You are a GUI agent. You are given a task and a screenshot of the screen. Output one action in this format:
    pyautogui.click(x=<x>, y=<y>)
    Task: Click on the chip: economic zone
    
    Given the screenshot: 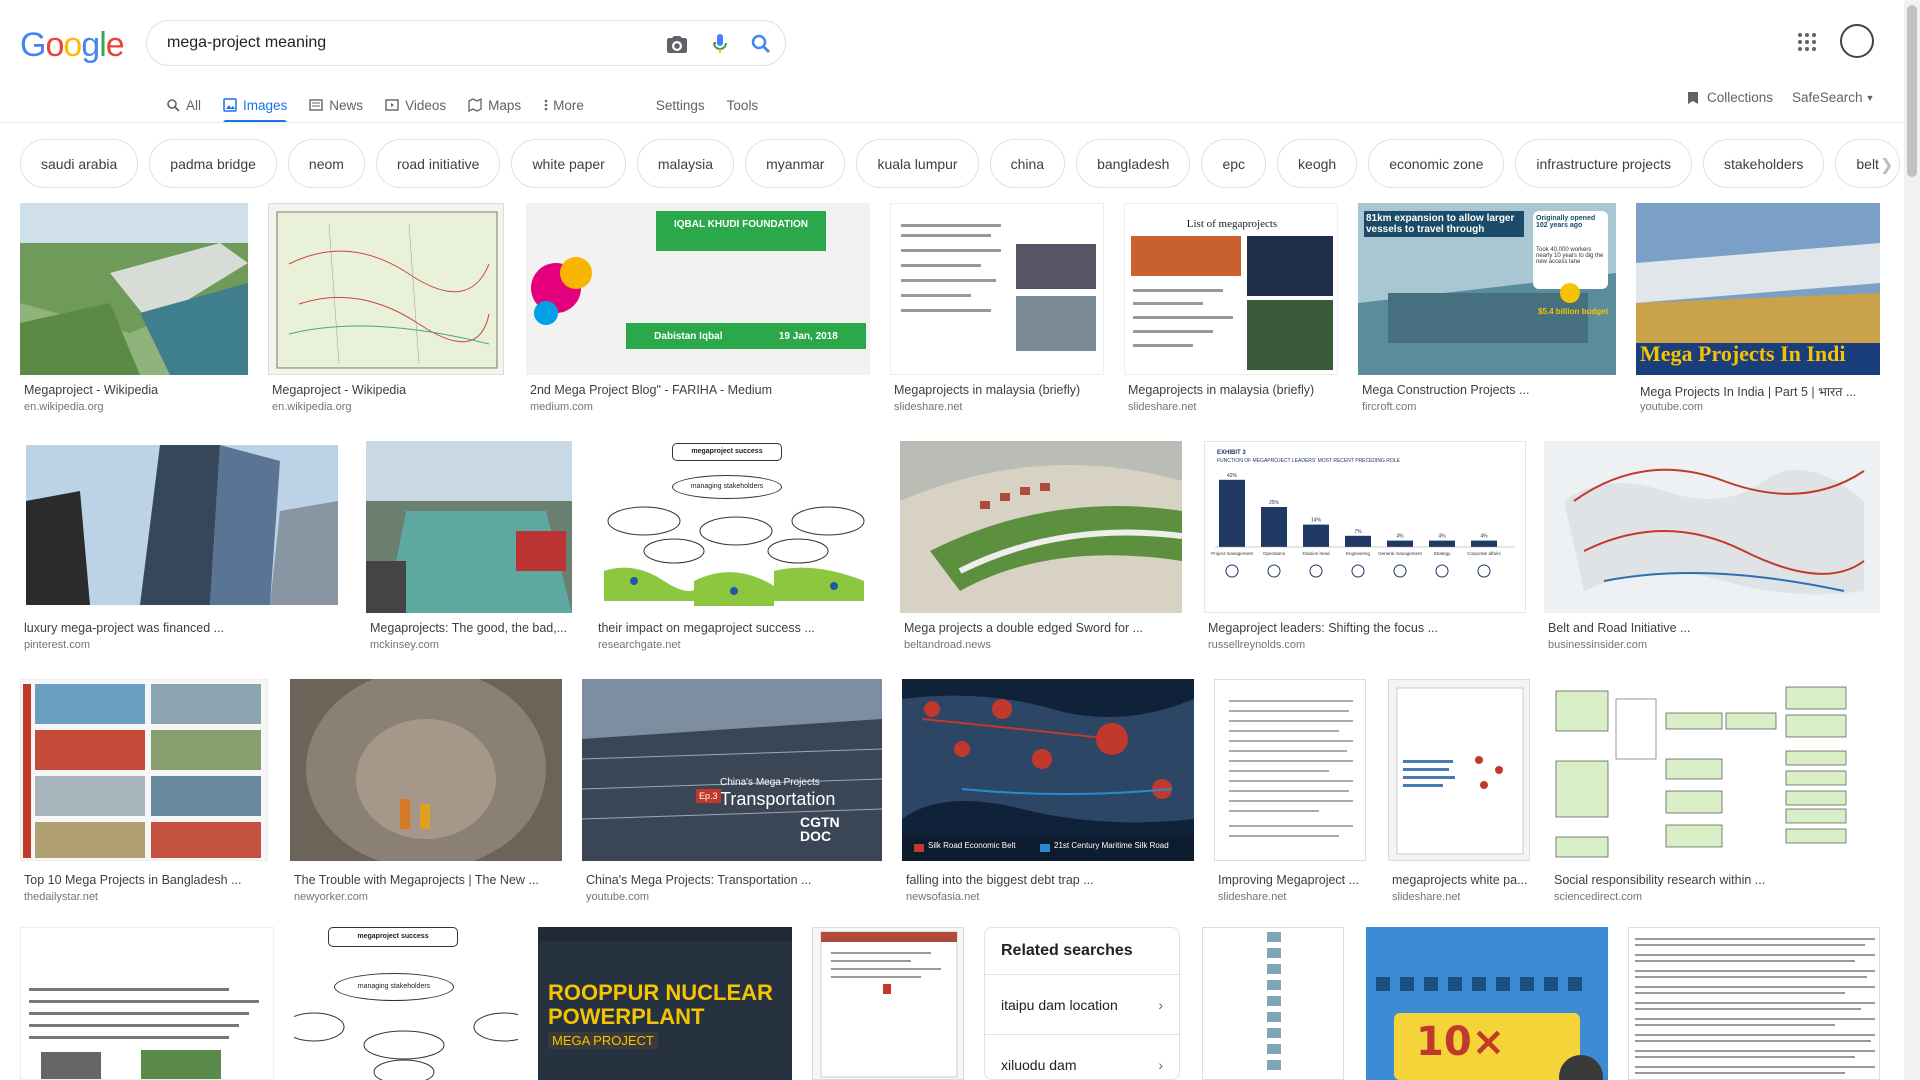 What is the action you would take?
    pyautogui.click(x=1436, y=163)
    